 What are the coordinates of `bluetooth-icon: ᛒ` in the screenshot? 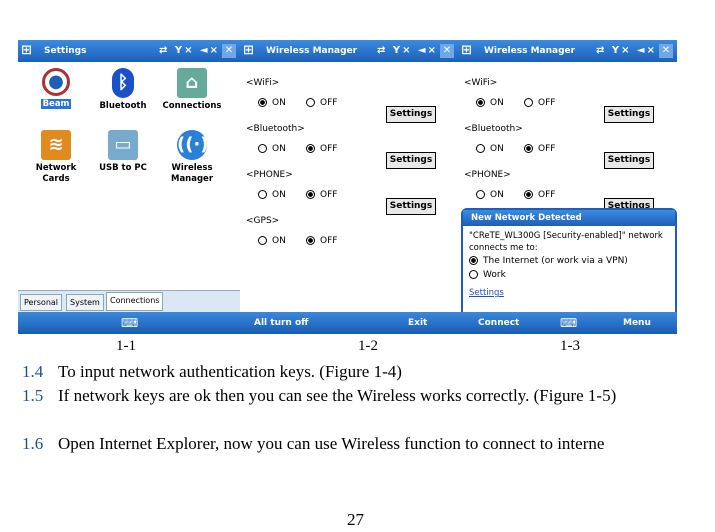 It's located at (123, 83).